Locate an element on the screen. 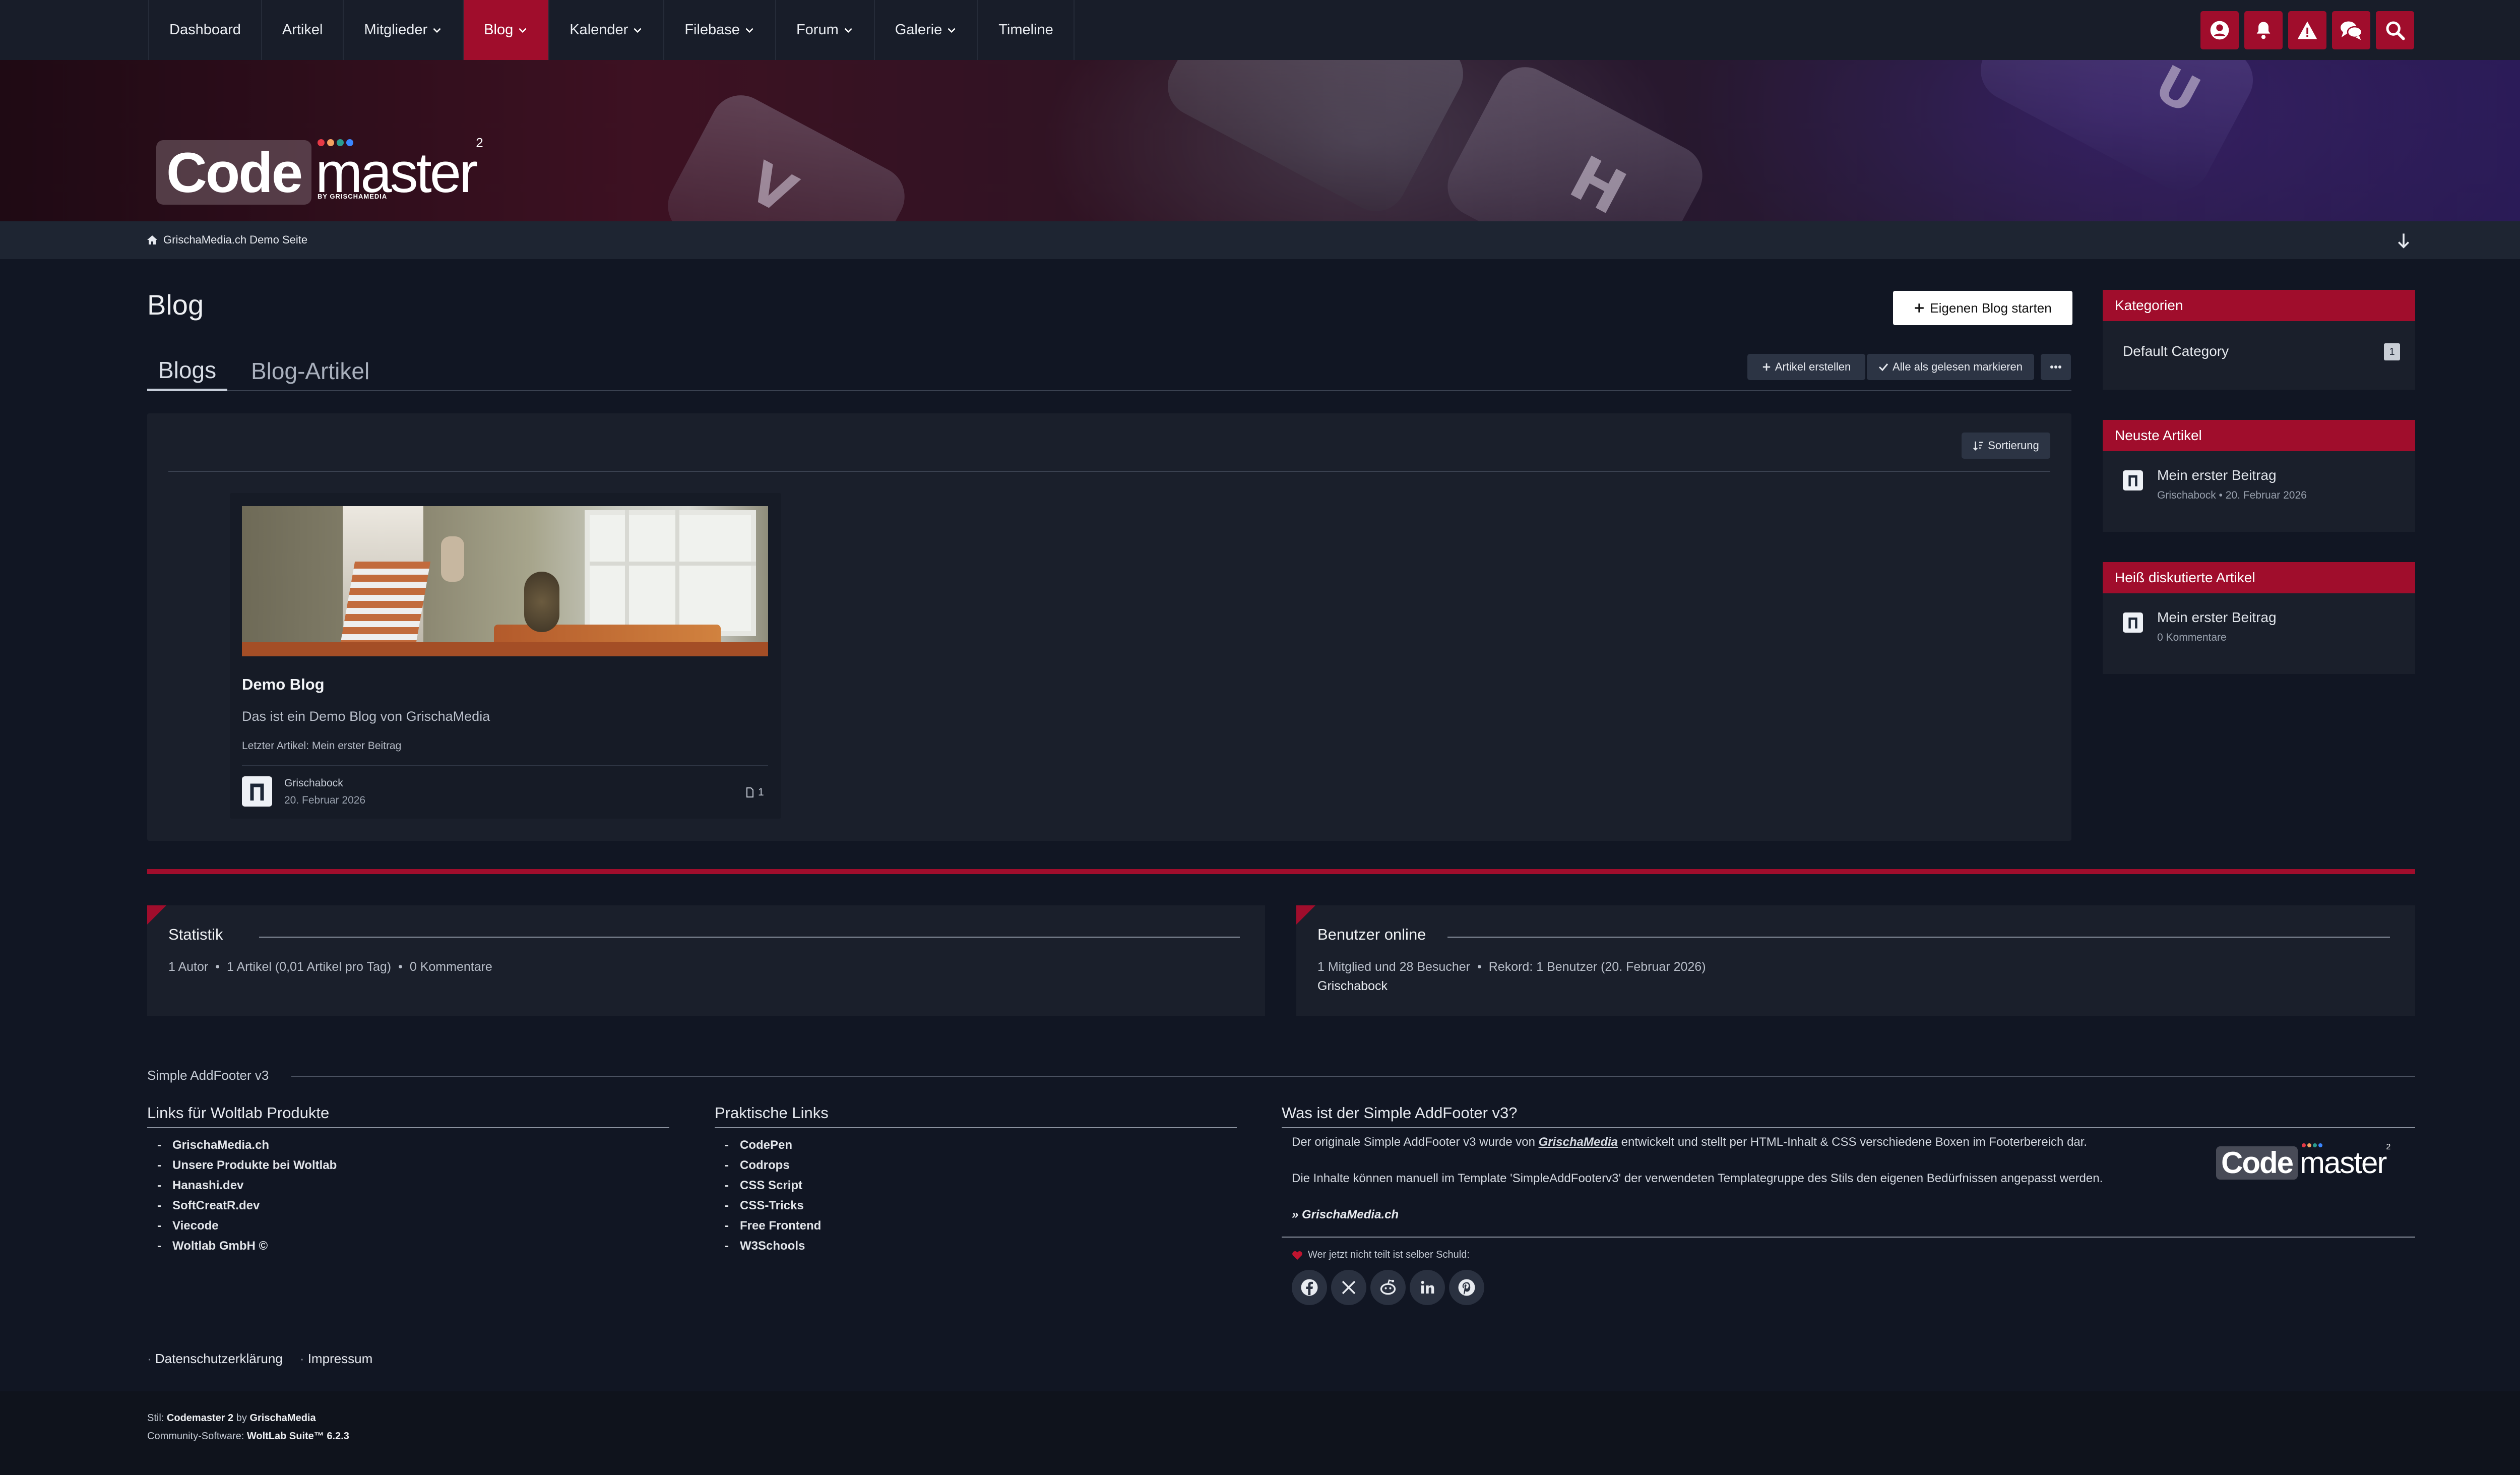 This screenshot has width=2520, height=1475. arrow-down-icon is located at coordinates (2403, 241).